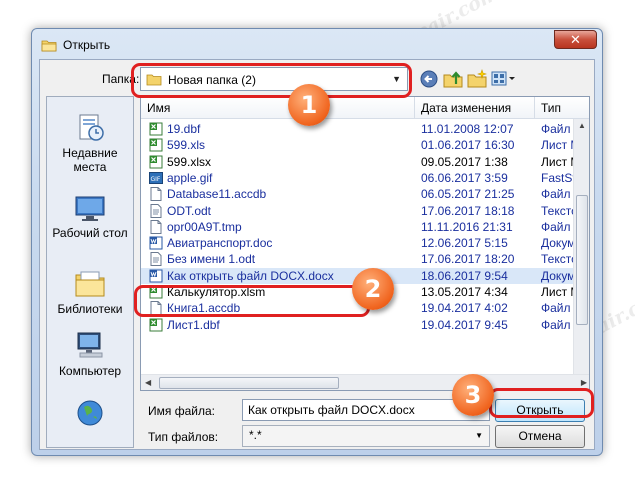 This screenshot has height=487, width=635. What do you see at coordinates (467, 129) in the screenshot?
I see `file-date: 11.01.2008 12:07` at bounding box center [467, 129].